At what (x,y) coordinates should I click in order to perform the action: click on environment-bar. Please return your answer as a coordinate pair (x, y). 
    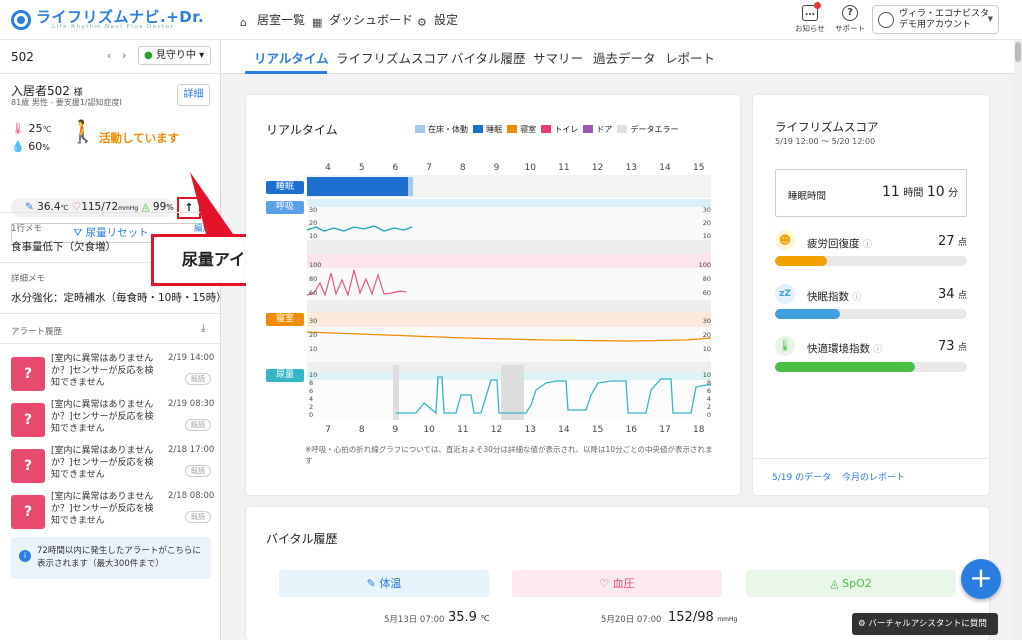
    Looking at the image, I should click on (871, 367).